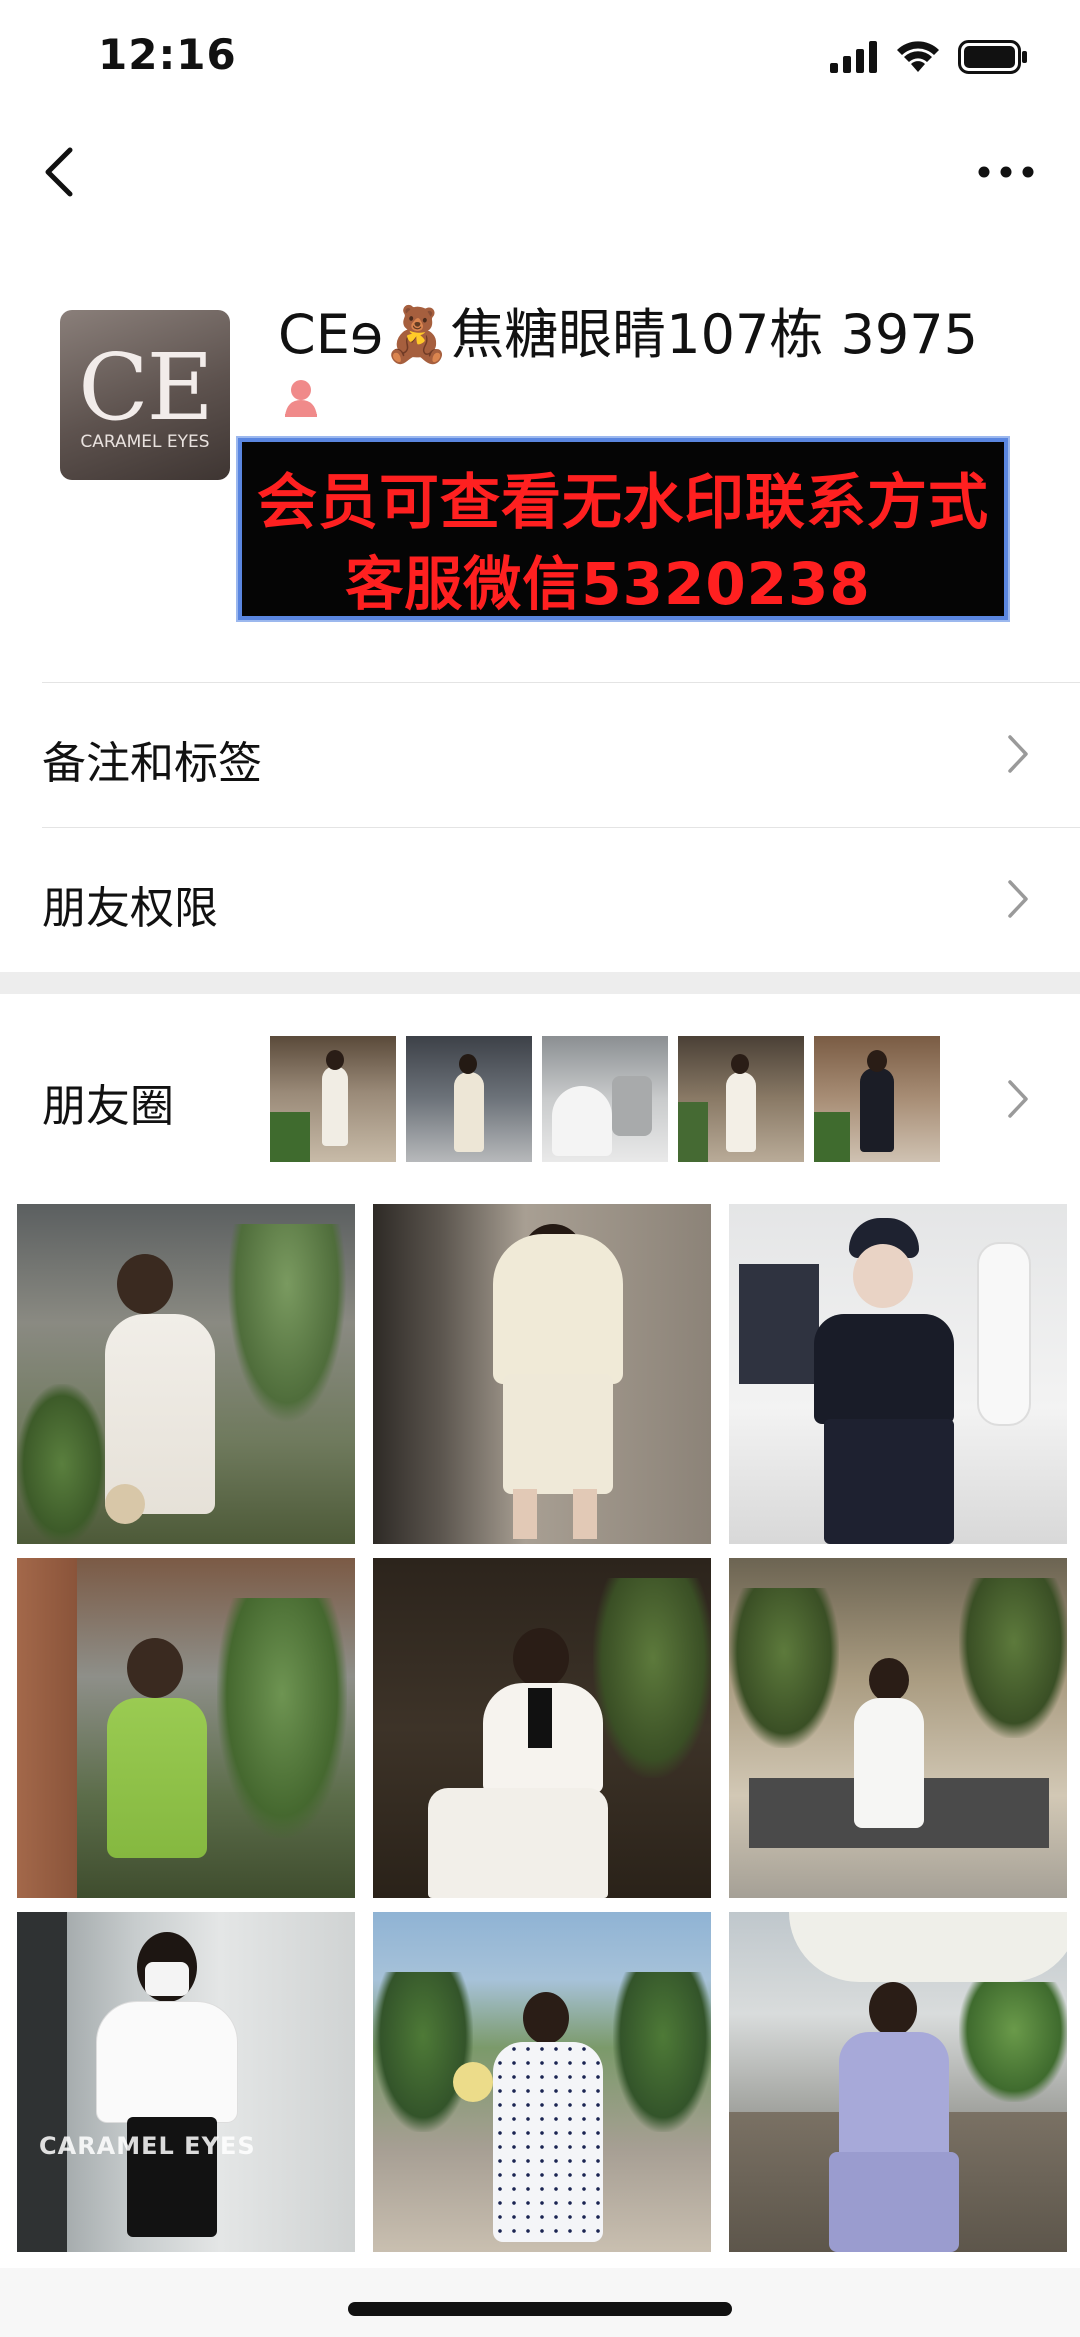 Image resolution: width=1080 pixels, height=2337 pixels. What do you see at coordinates (108, 1106) in the screenshot?
I see `moments-label: 朋友圈` at bounding box center [108, 1106].